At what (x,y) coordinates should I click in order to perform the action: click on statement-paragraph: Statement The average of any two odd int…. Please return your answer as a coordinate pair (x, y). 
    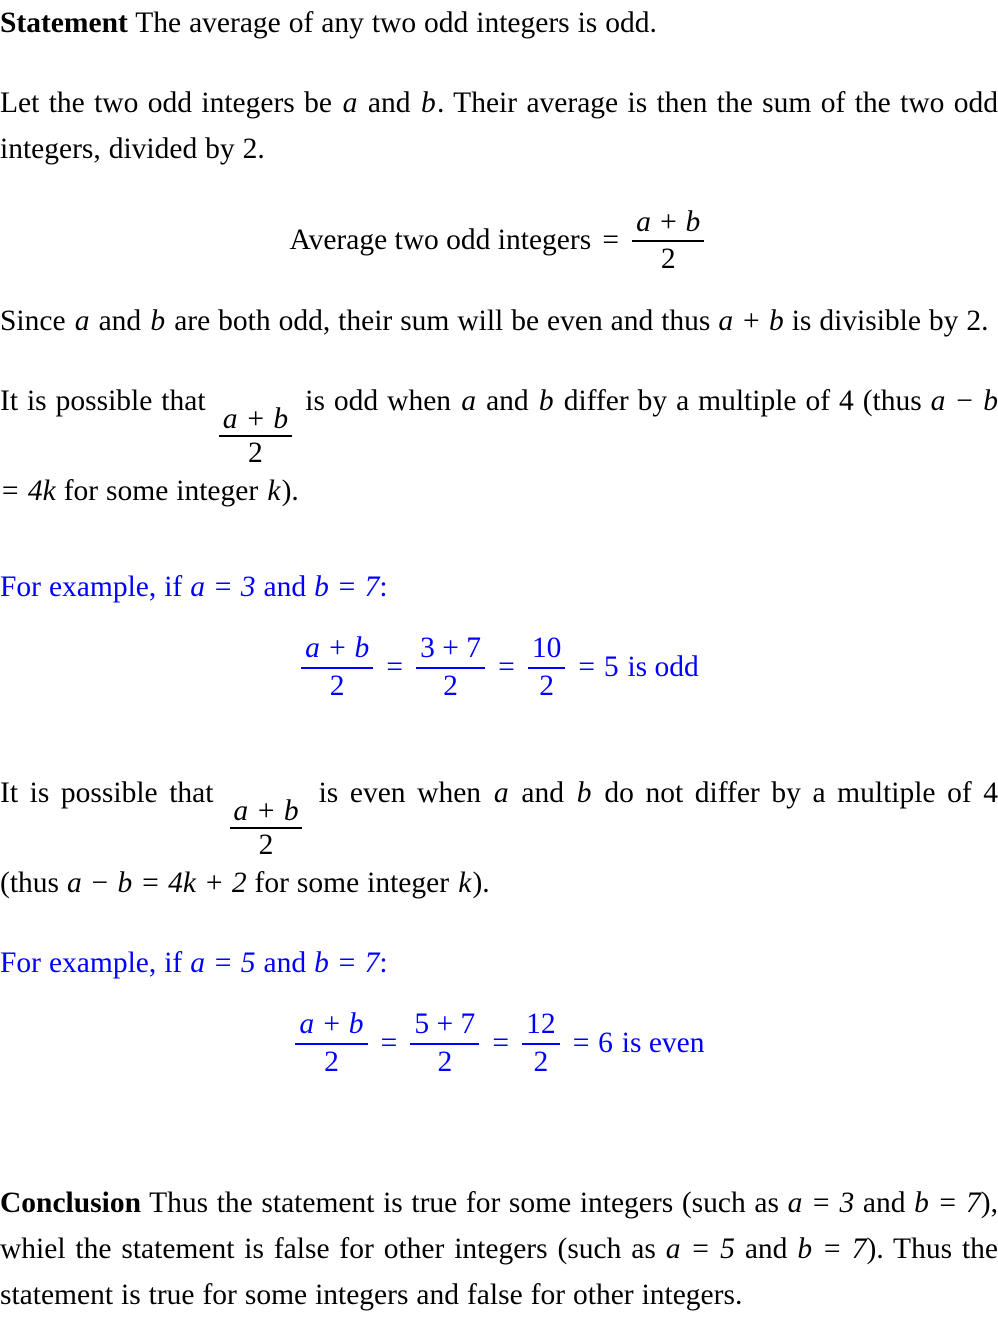
    Looking at the image, I should click on (499, 23).